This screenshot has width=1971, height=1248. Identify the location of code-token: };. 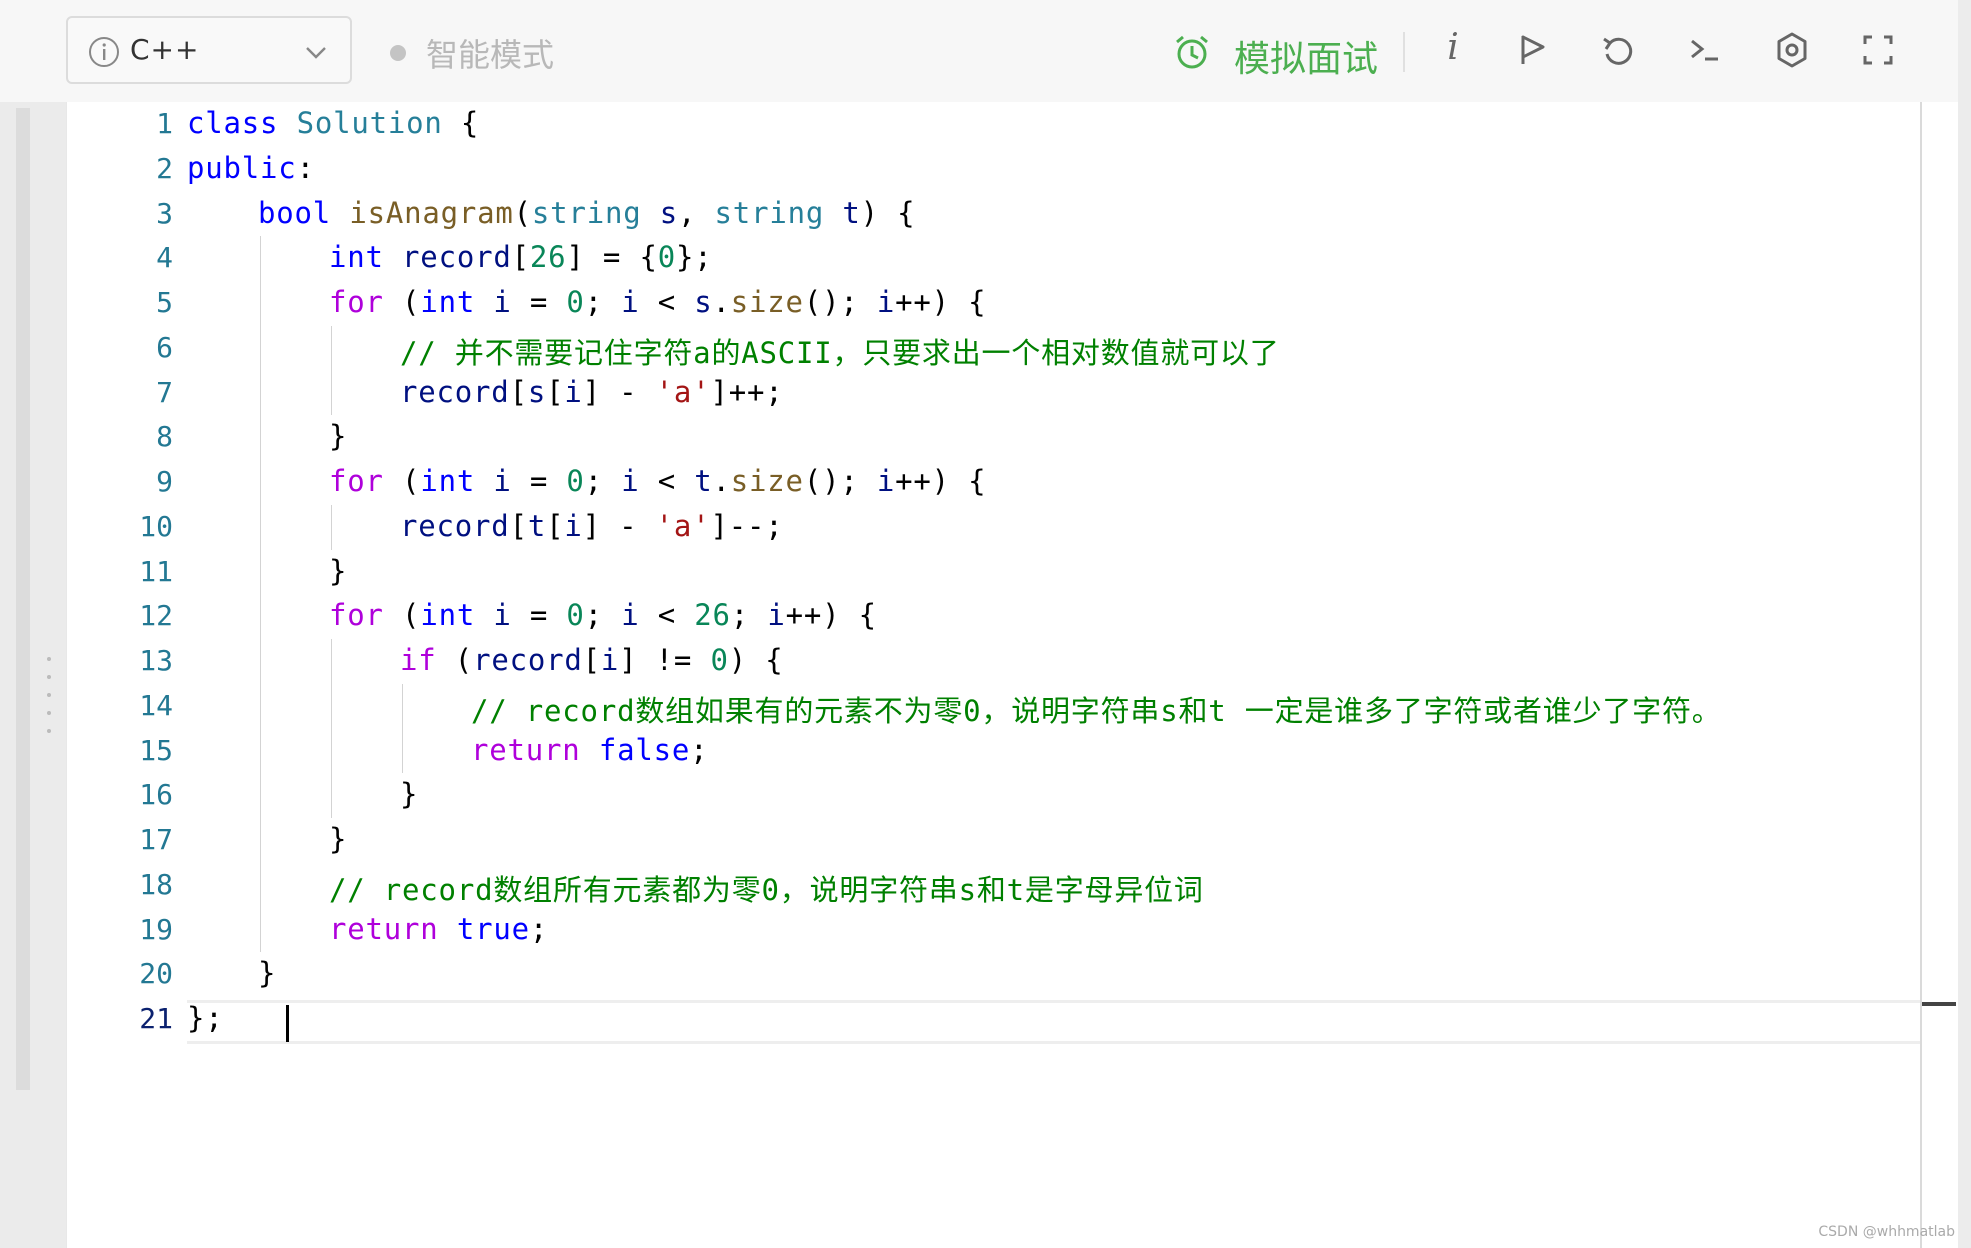
(694, 257).